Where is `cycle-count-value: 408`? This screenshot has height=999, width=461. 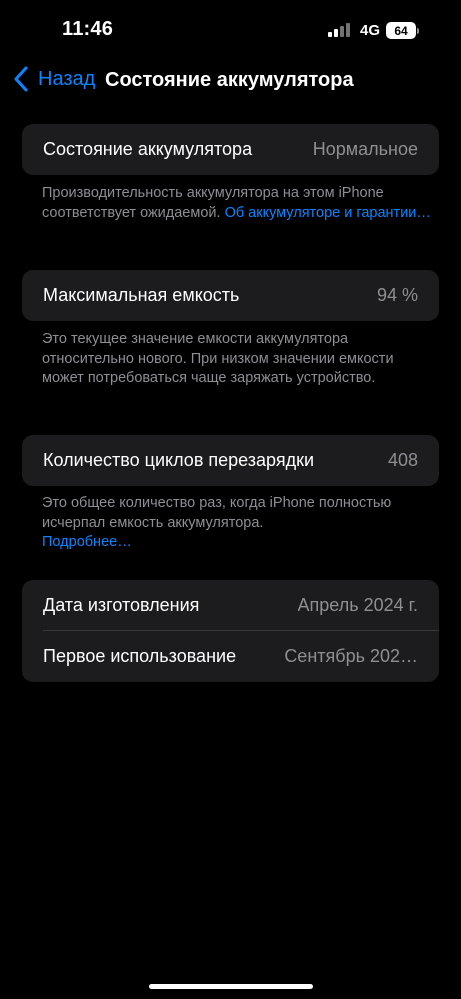
cycle-count-value: 408 is located at coordinates (402, 460).